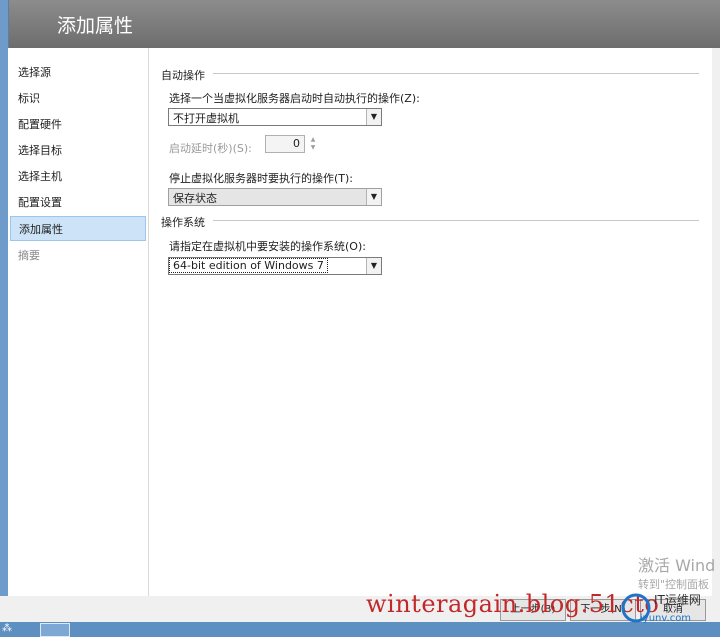 Image resolution: width=720 pixels, height=637 pixels. I want to click on nav-item-summary: 摘要, so click(29, 255).